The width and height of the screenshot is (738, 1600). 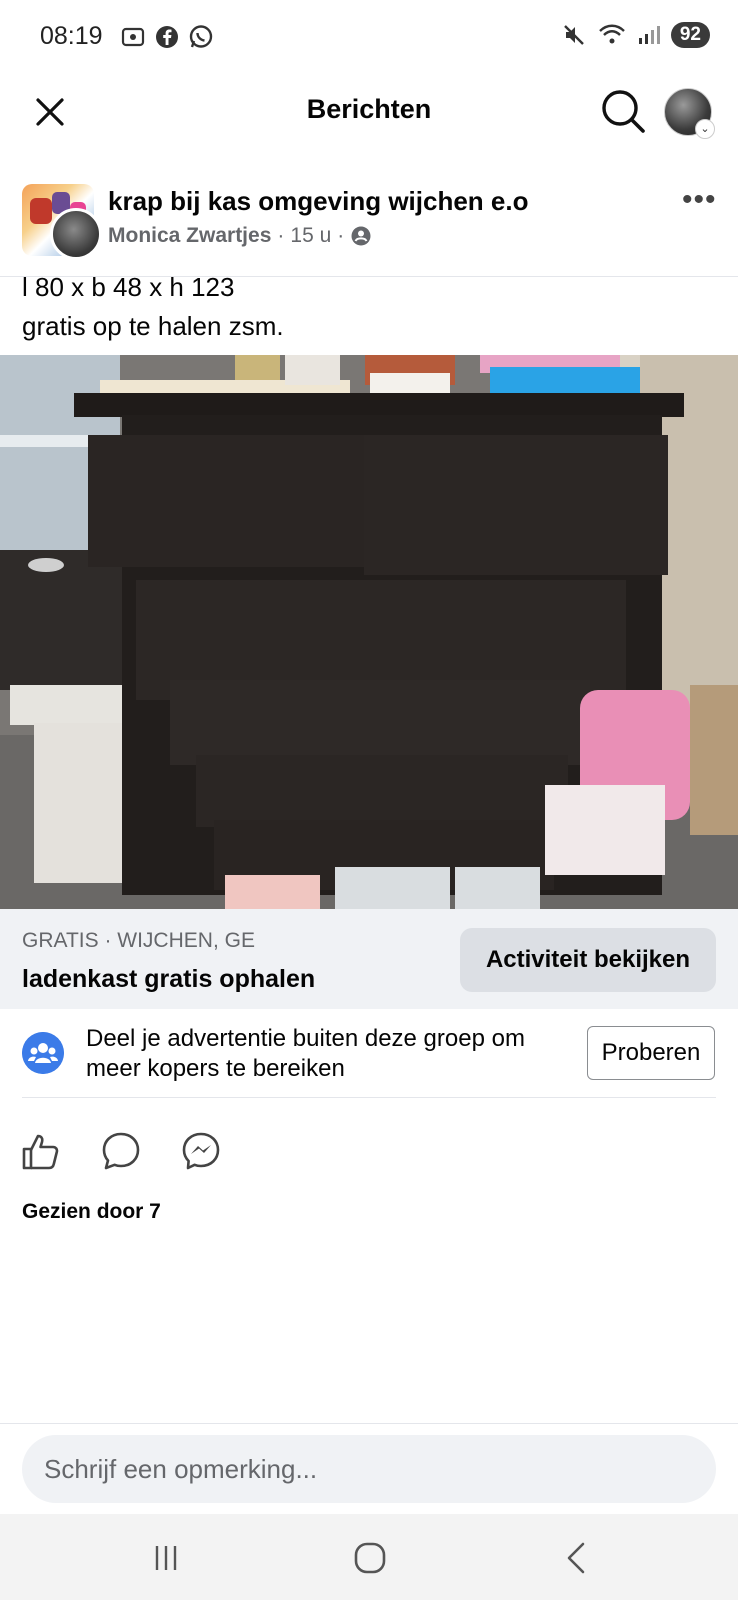 I want to click on more-options-icon: •••, so click(x=702, y=200).